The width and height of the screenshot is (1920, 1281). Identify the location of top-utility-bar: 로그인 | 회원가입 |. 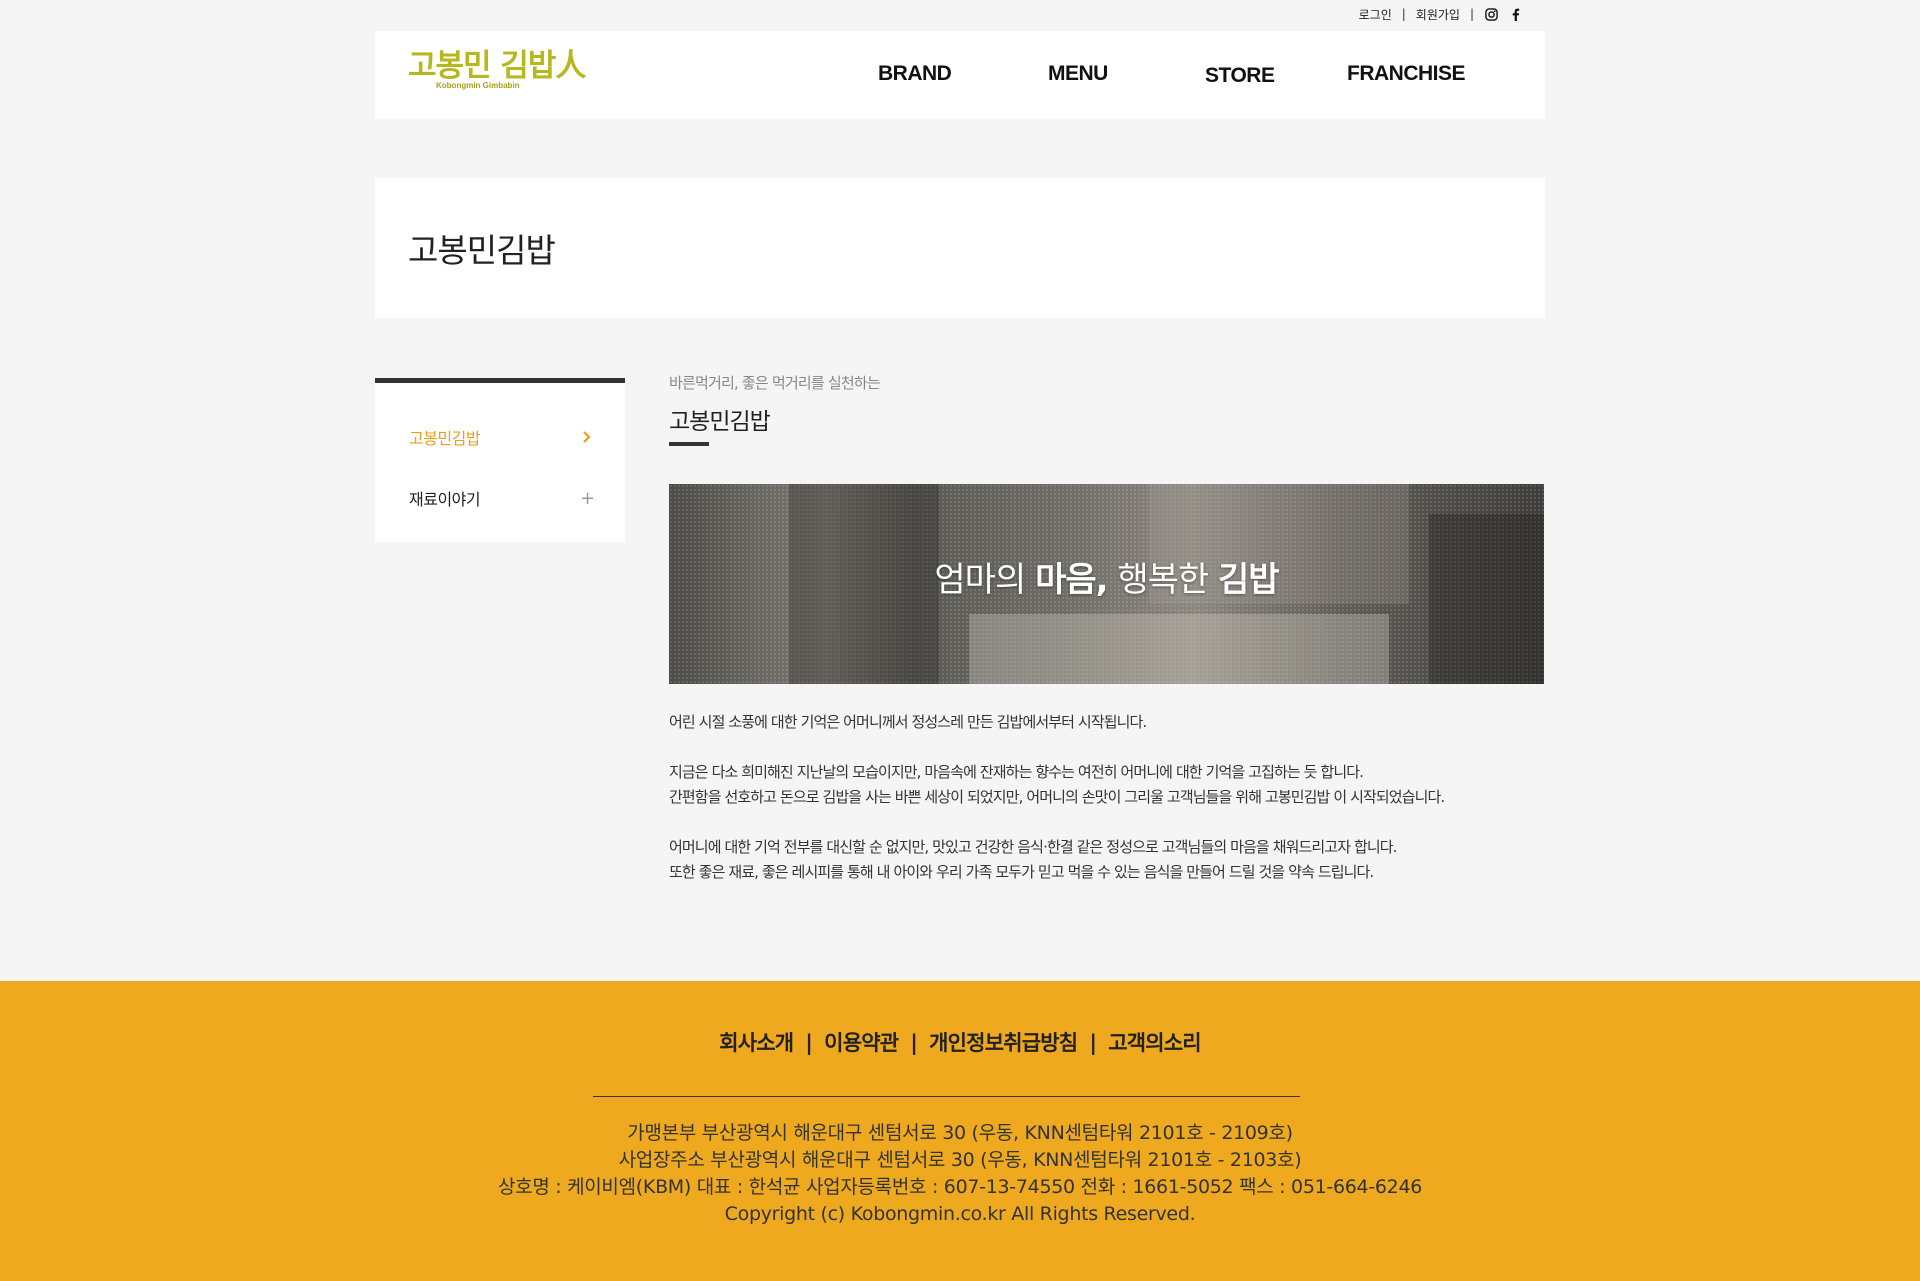
(1440, 14).